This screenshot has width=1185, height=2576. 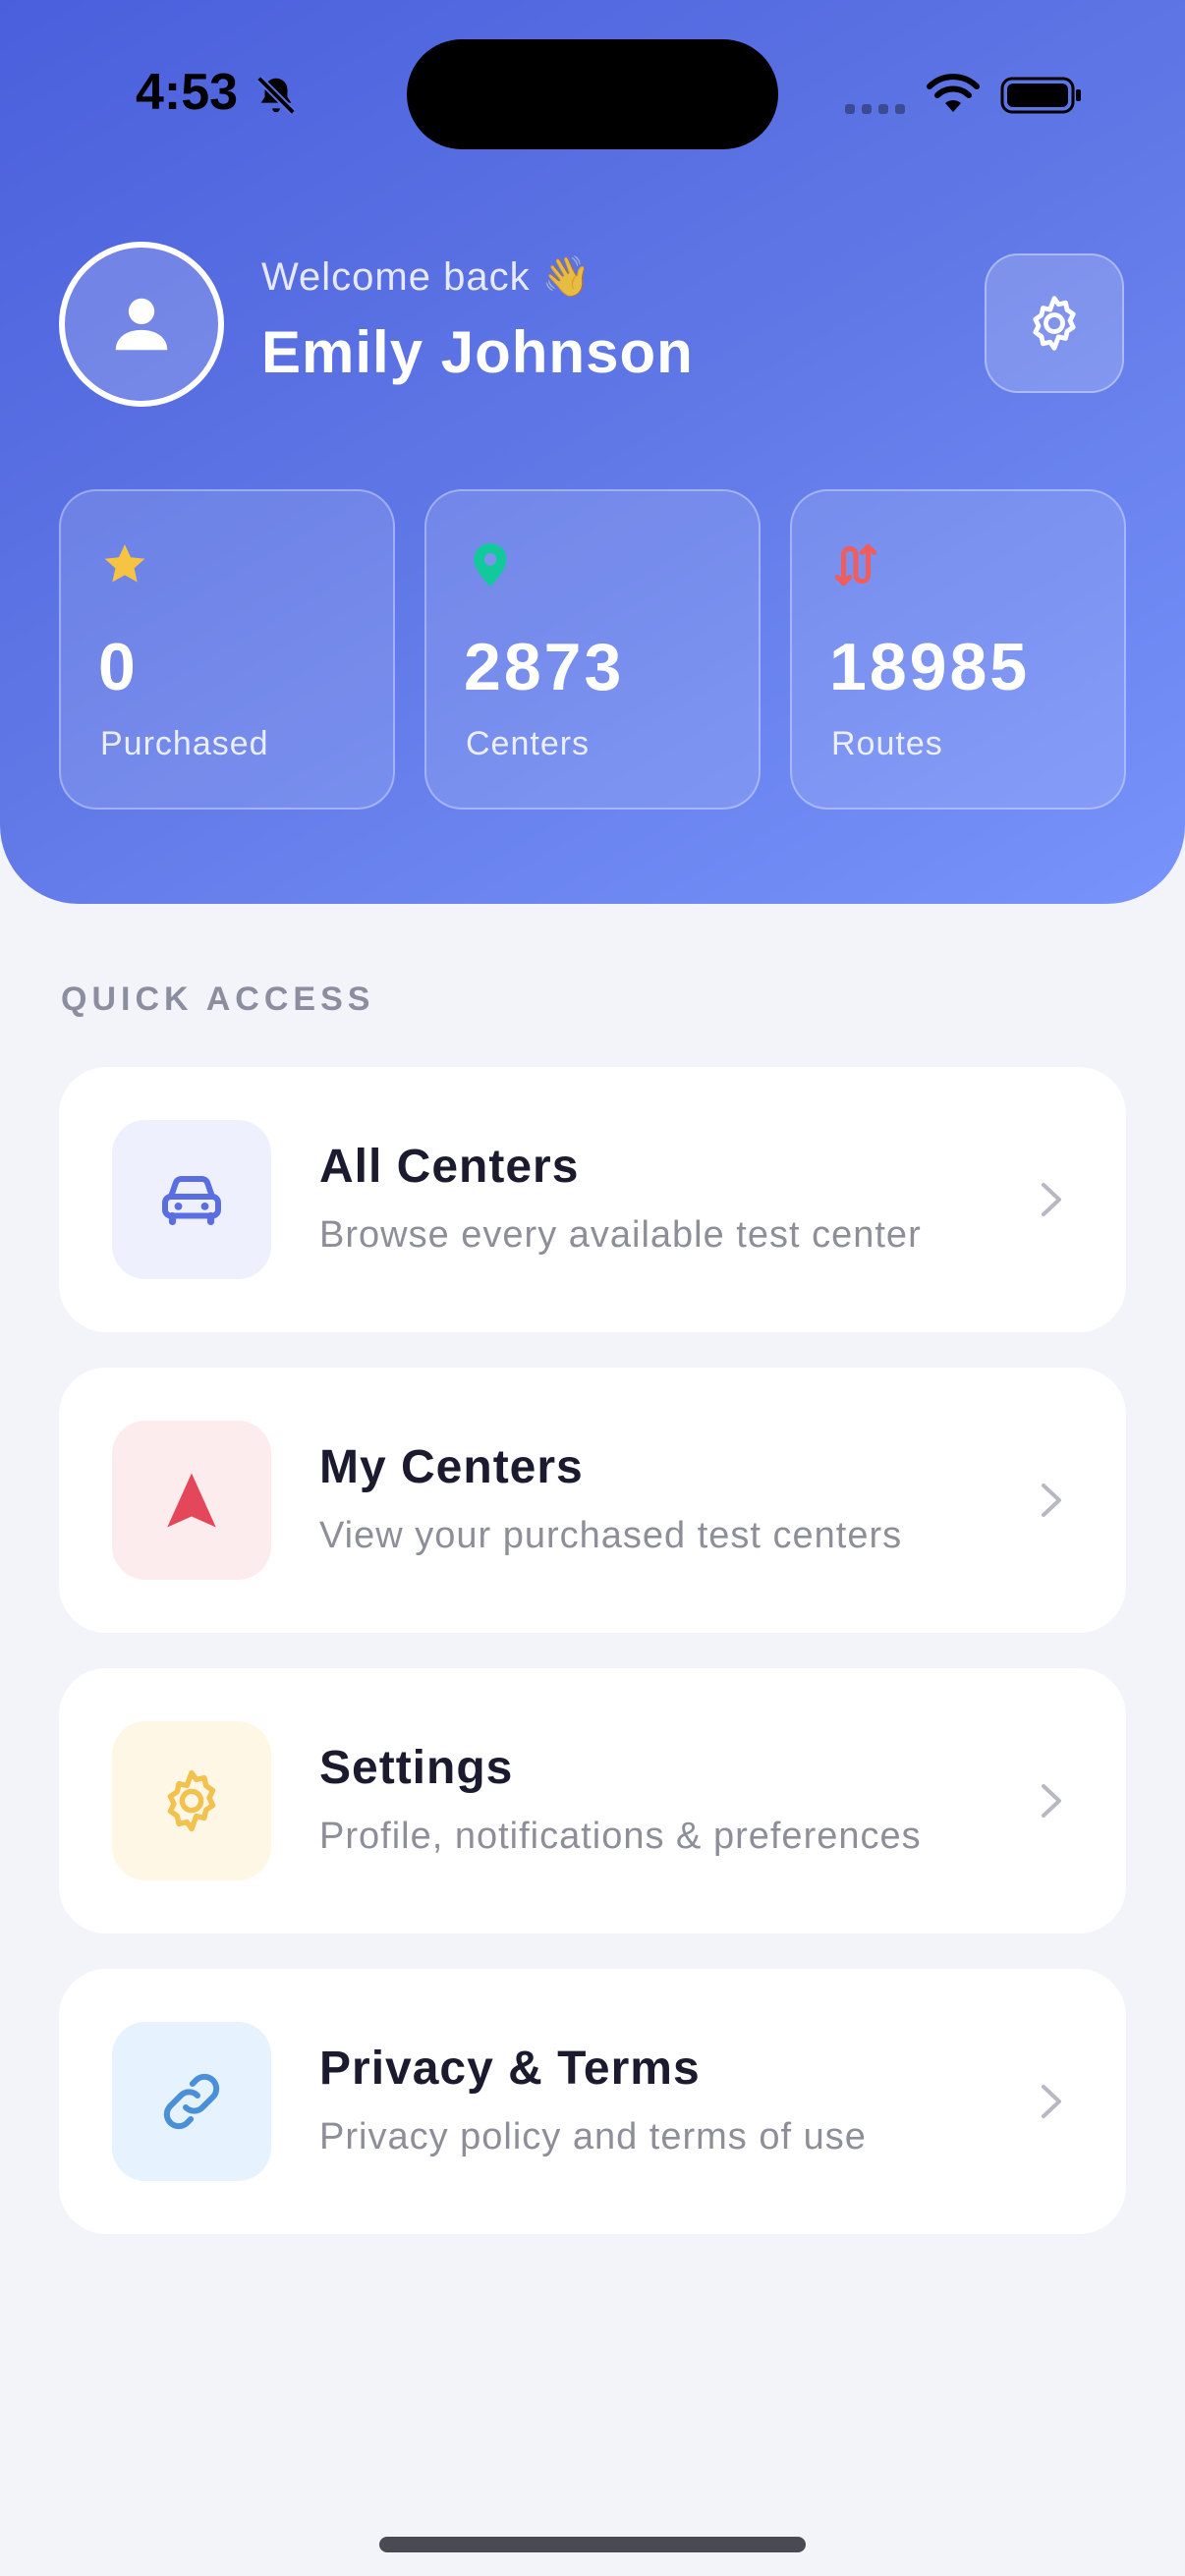 I want to click on car-icon, so click(x=192, y=1201).